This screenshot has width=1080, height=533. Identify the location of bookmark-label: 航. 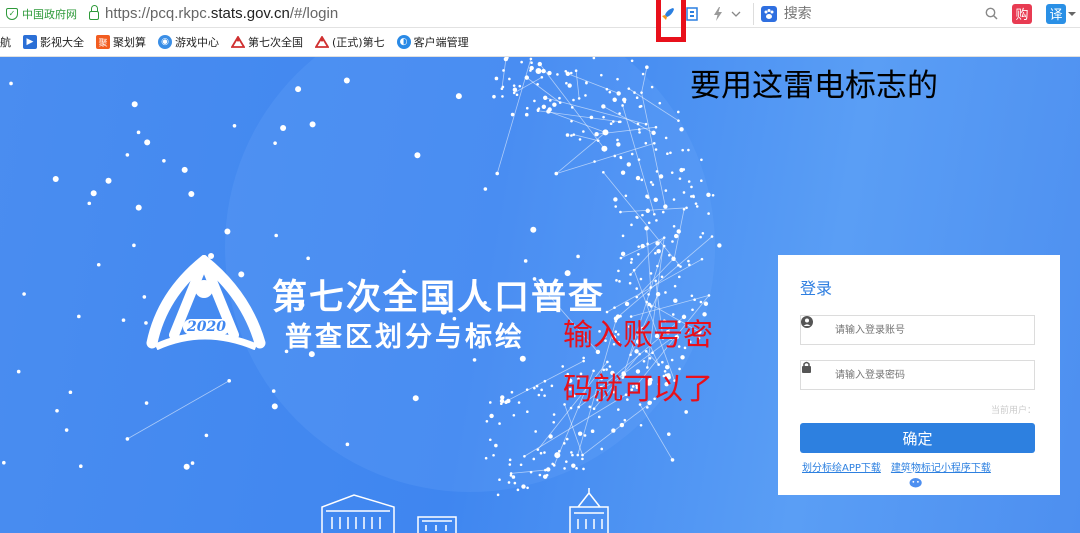
(5, 42).